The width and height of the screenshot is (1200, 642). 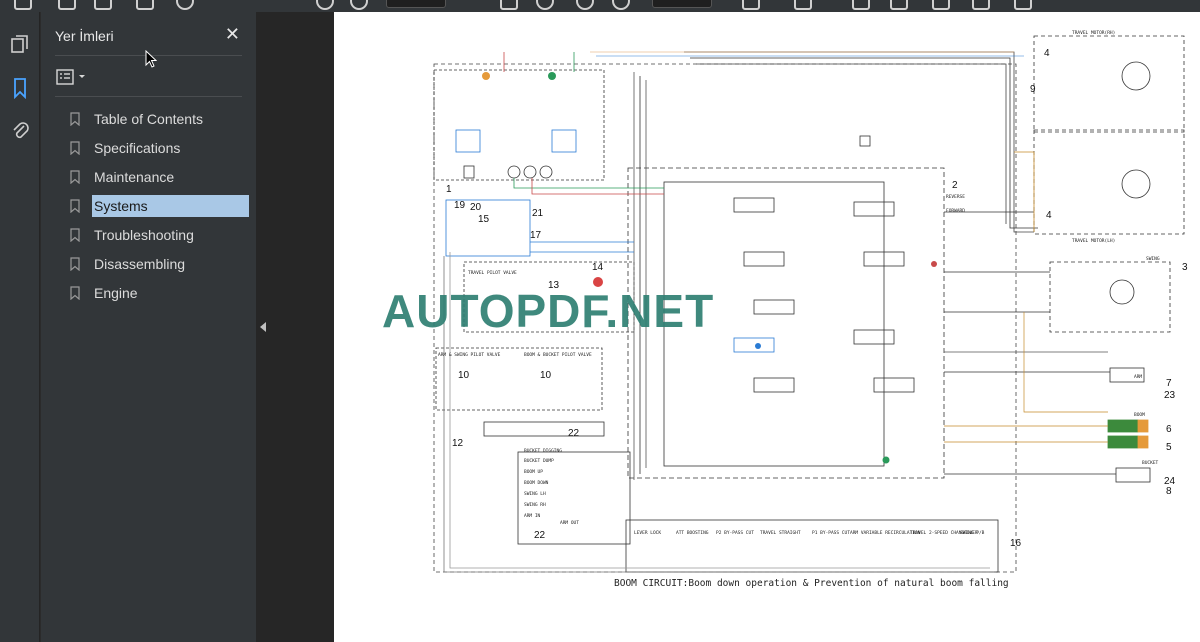 I want to click on hand-tool-icon, so click(x=545, y=5).